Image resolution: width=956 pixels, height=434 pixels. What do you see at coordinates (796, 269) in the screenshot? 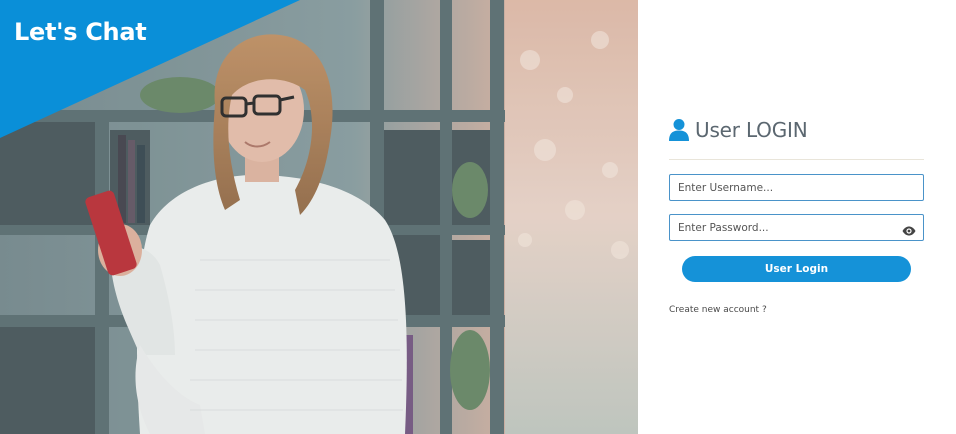
I see `login-button: User Login` at bounding box center [796, 269].